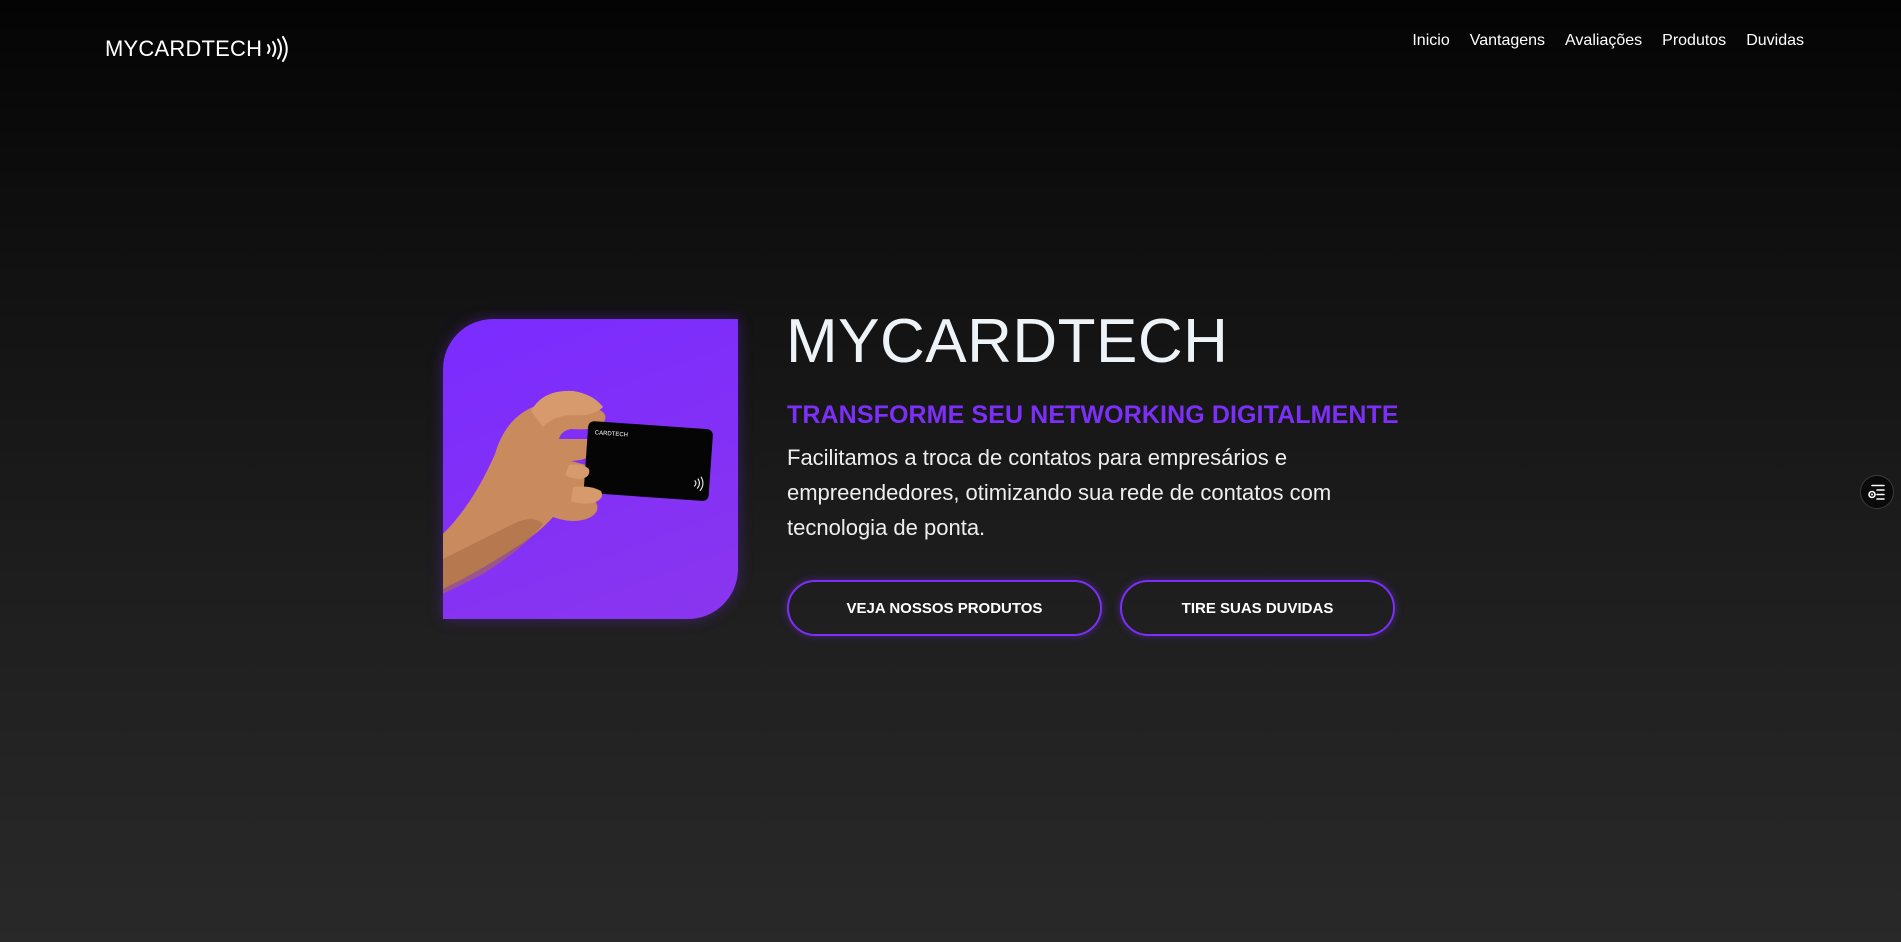  What do you see at coordinates (1603, 41) in the screenshot?
I see `nav-item-avaliacoes: Avaliações` at bounding box center [1603, 41].